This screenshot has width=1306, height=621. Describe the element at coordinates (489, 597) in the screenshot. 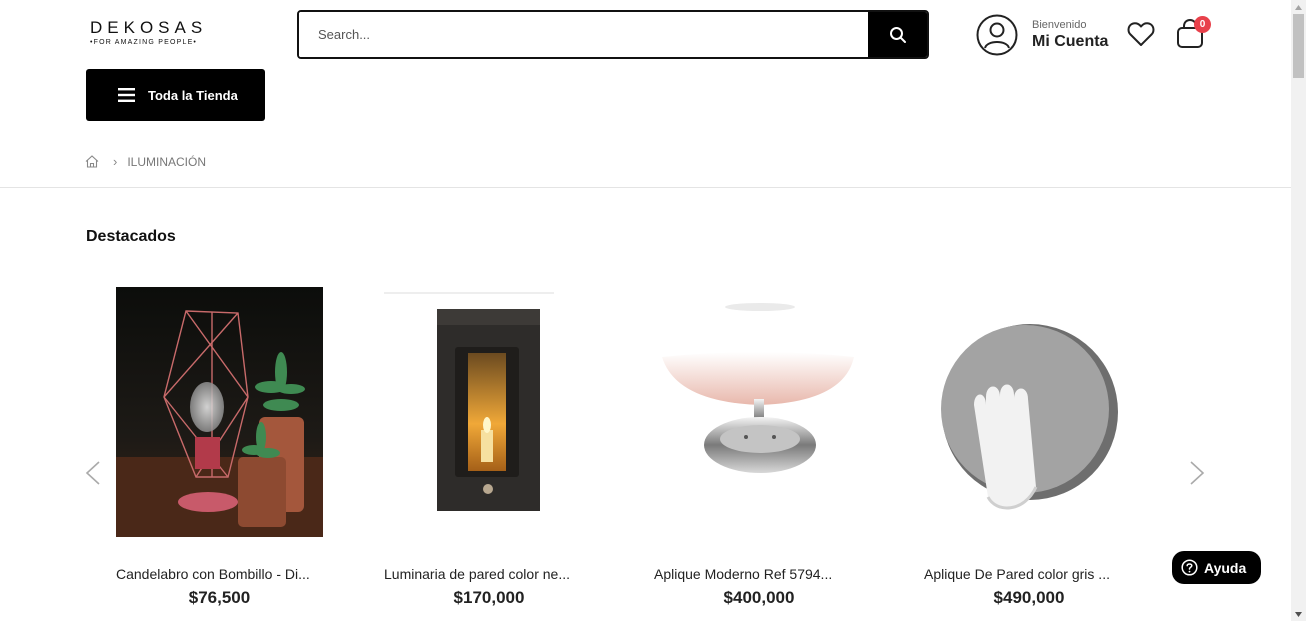

I see `product-price: $170,000` at that location.